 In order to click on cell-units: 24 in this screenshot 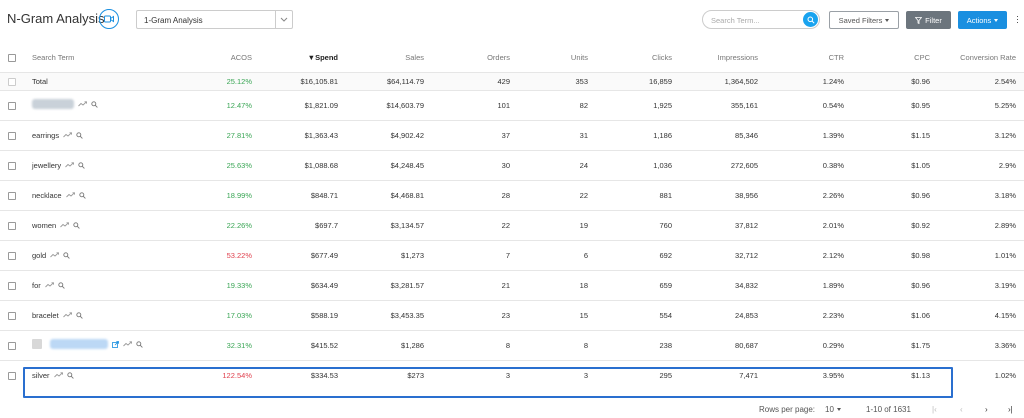, I will do `click(557, 164)`.